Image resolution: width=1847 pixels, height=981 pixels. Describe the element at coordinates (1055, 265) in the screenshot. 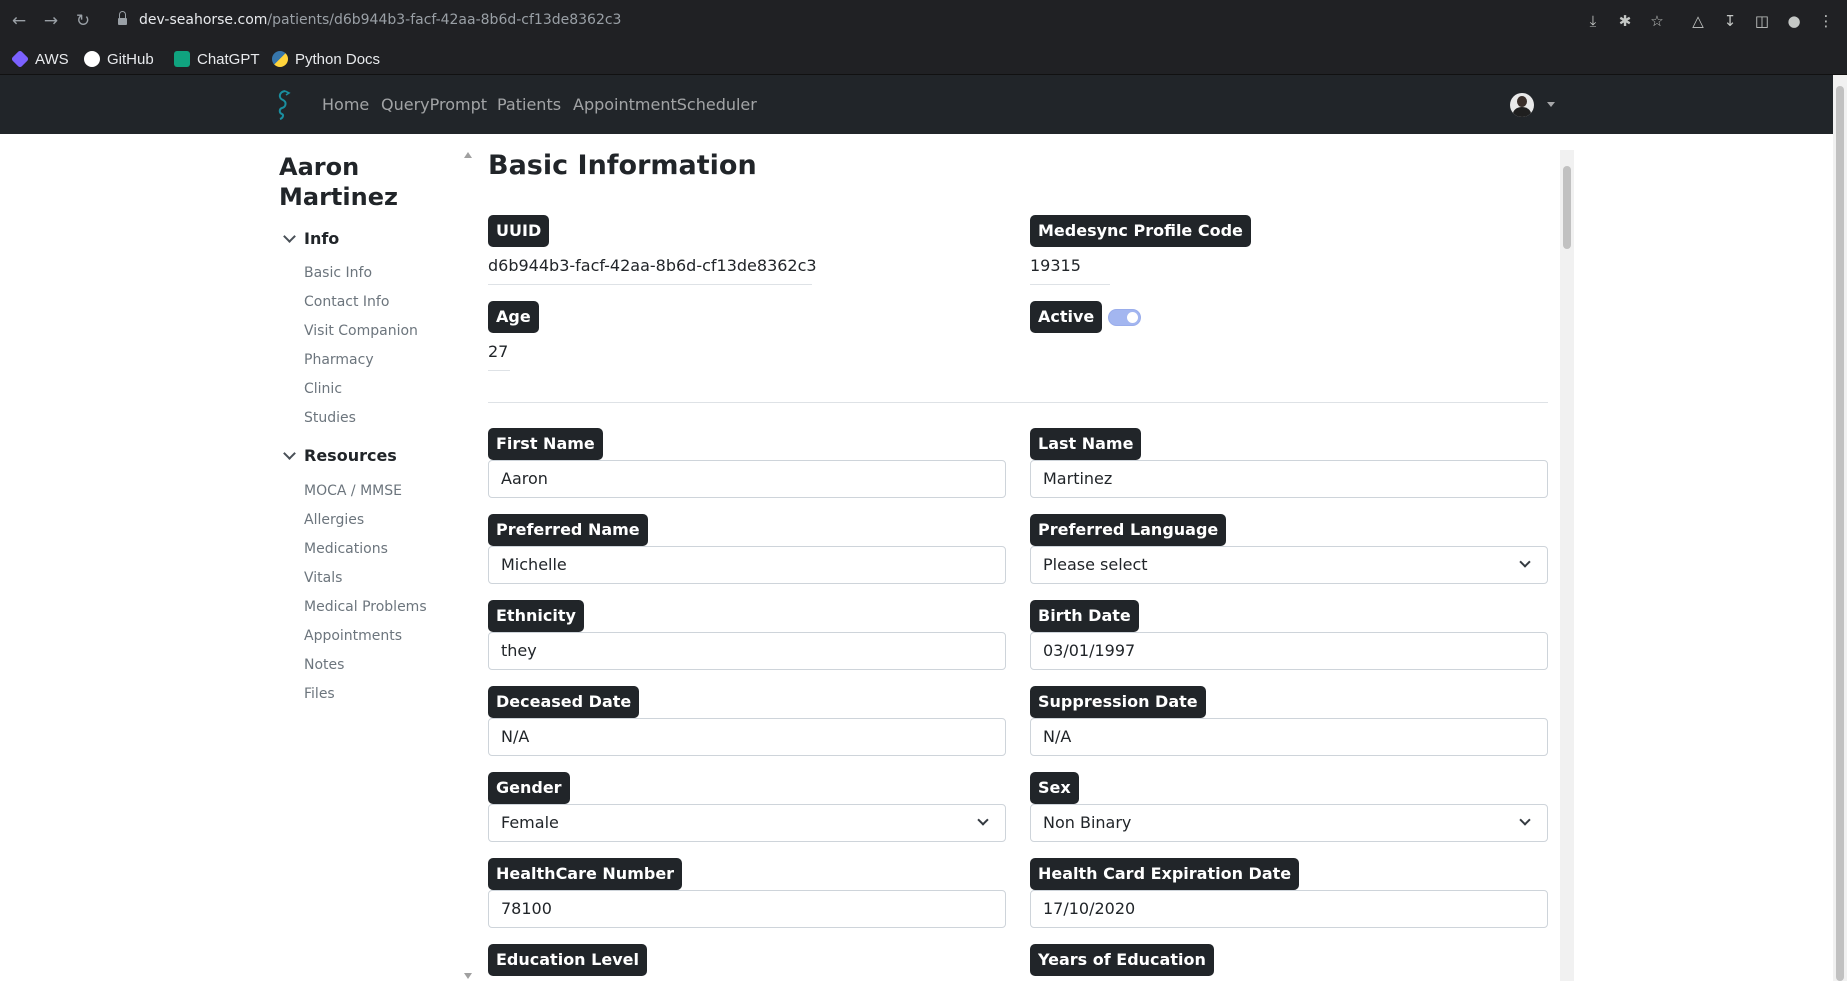

I see `profile-code-value: 19315` at that location.